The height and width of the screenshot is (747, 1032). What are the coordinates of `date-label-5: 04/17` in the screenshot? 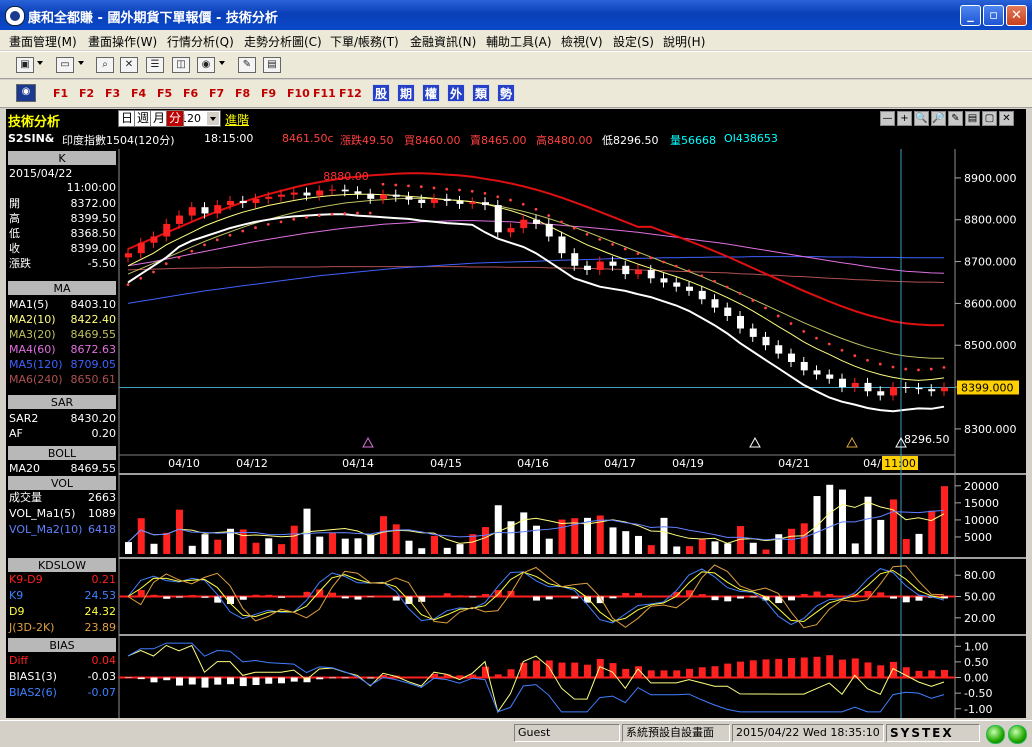 It's located at (620, 463).